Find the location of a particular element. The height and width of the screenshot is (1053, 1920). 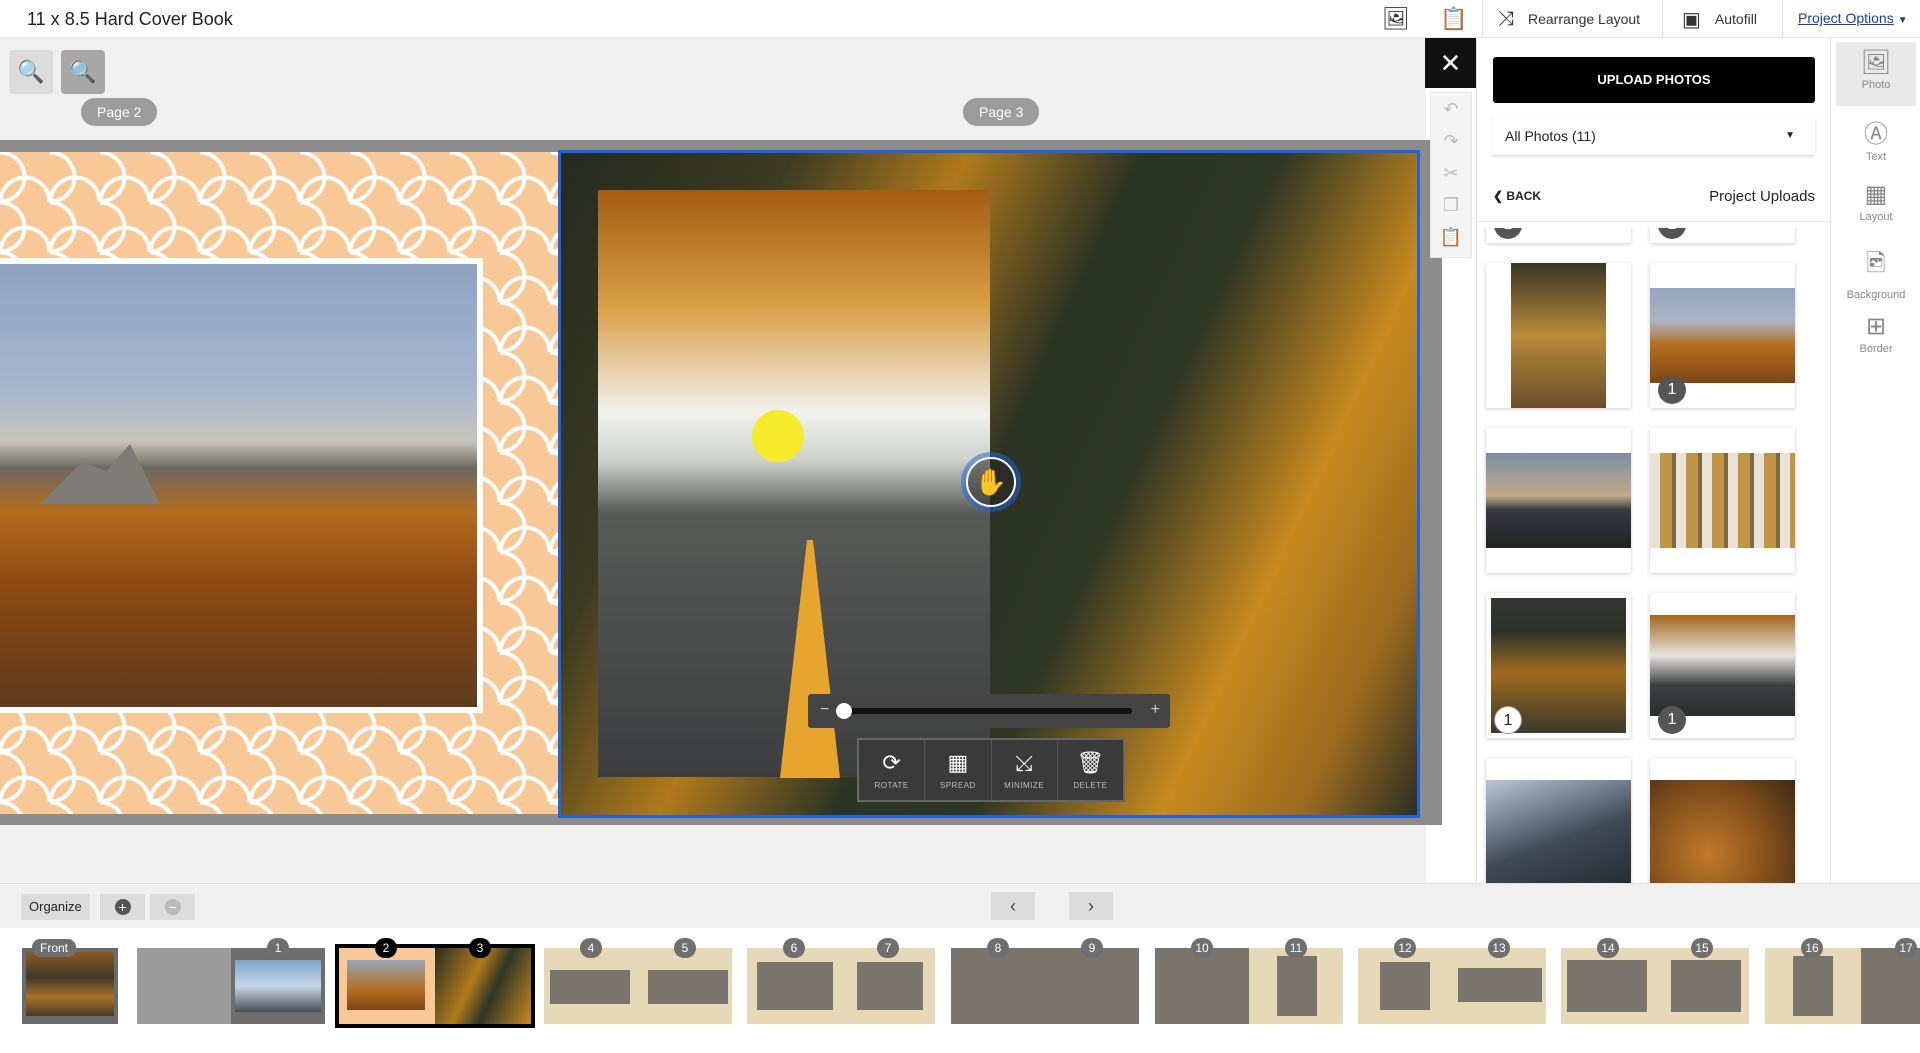

film-photo-forest is located at coordinates (386, 985).